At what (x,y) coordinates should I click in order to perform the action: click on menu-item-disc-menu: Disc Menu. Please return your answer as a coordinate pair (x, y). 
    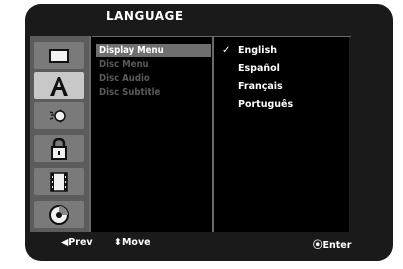
    Looking at the image, I should click on (153, 64).